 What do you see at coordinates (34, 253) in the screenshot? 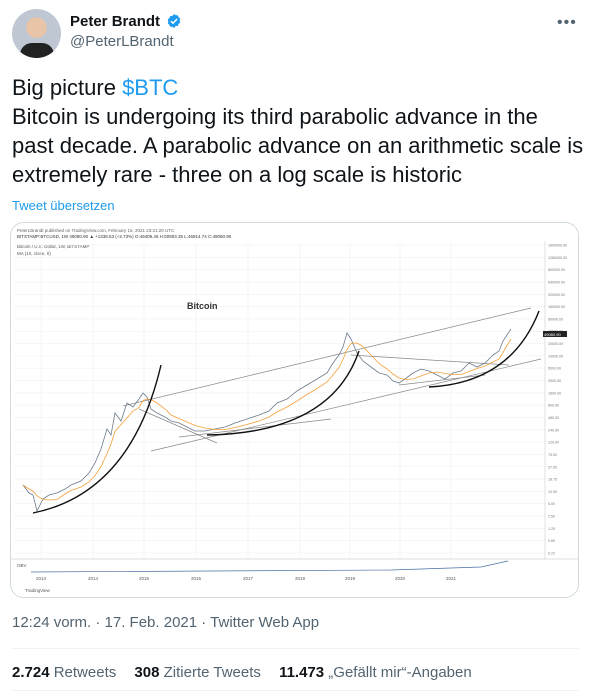
I see `chart-ma-info: MA (10, close, 0)` at bounding box center [34, 253].